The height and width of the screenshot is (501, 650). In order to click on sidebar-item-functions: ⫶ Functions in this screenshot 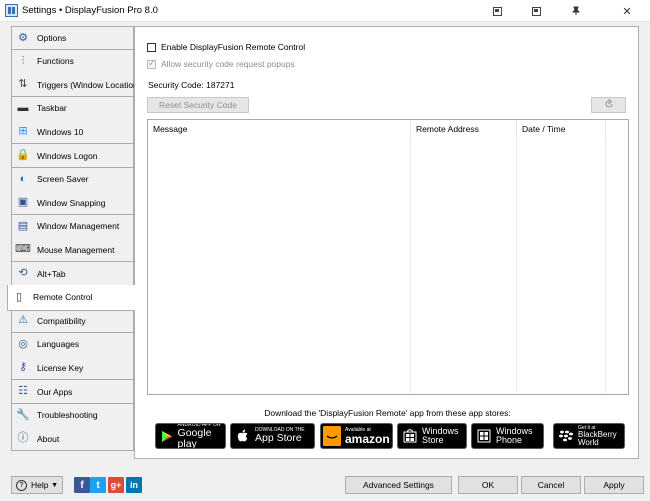, I will do `click(72, 61)`.